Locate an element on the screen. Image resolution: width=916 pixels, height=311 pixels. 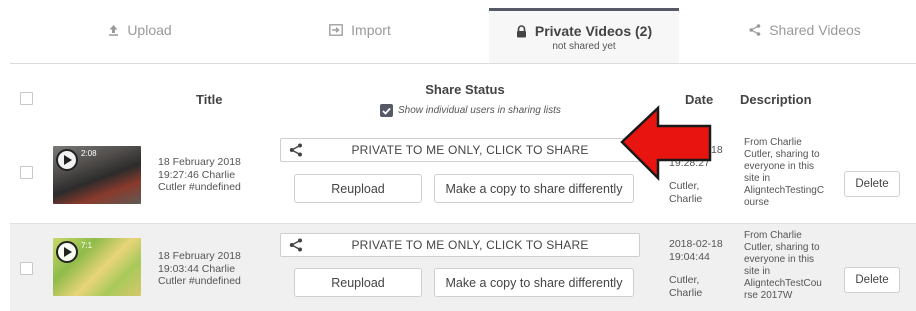
show-users-label: Show individual users in sharing lists is located at coordinates (479, 110).